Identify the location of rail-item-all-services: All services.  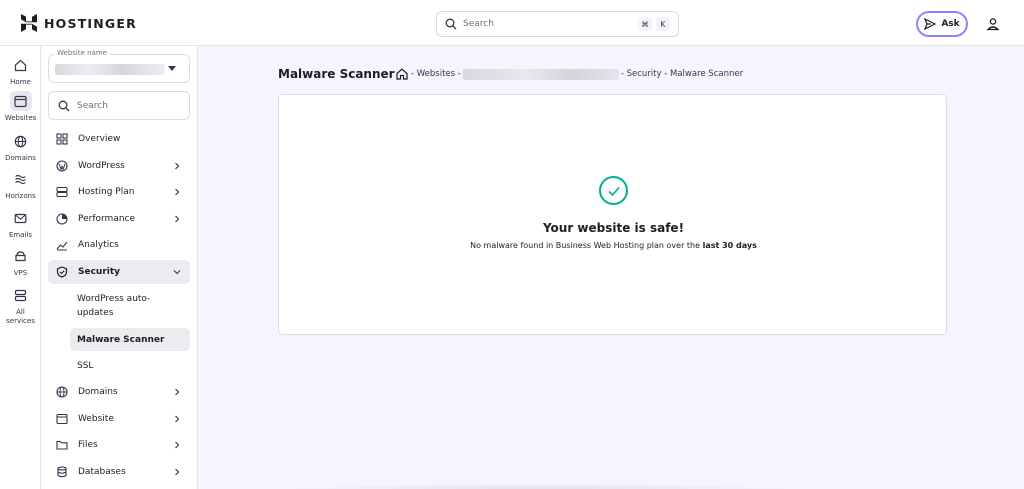
(20, 305).